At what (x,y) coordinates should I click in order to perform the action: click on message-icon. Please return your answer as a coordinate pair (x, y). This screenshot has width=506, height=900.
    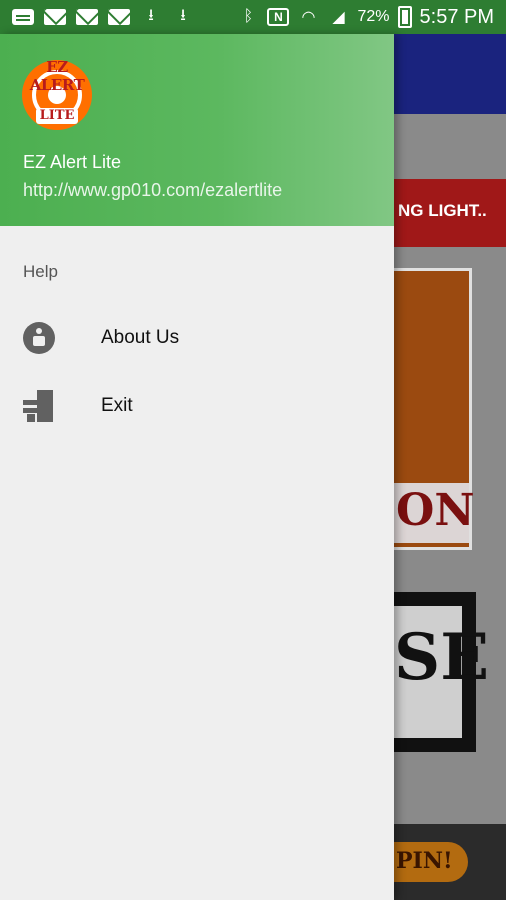
    Looking at the image, I should click on (23, 17).